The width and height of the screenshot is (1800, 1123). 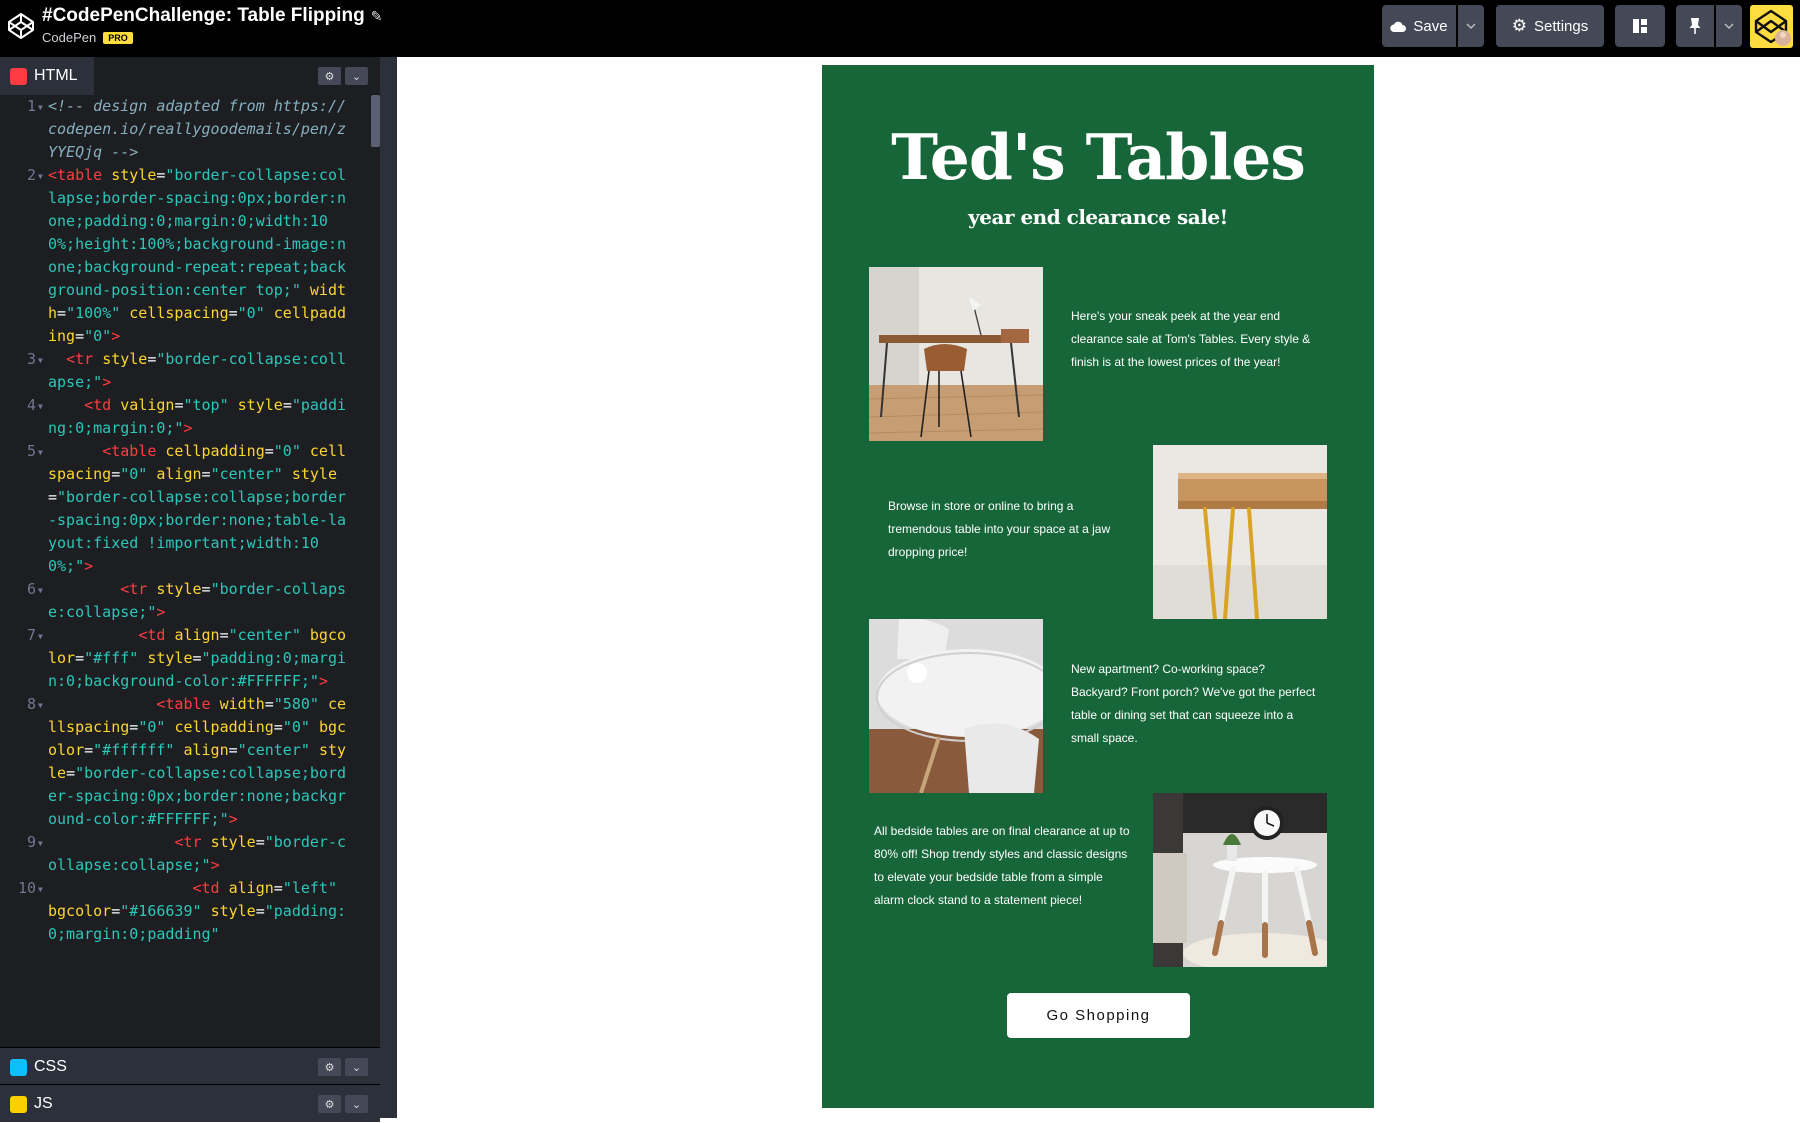 I want to click on tab-js: JS, so click(x=34, y=1104).